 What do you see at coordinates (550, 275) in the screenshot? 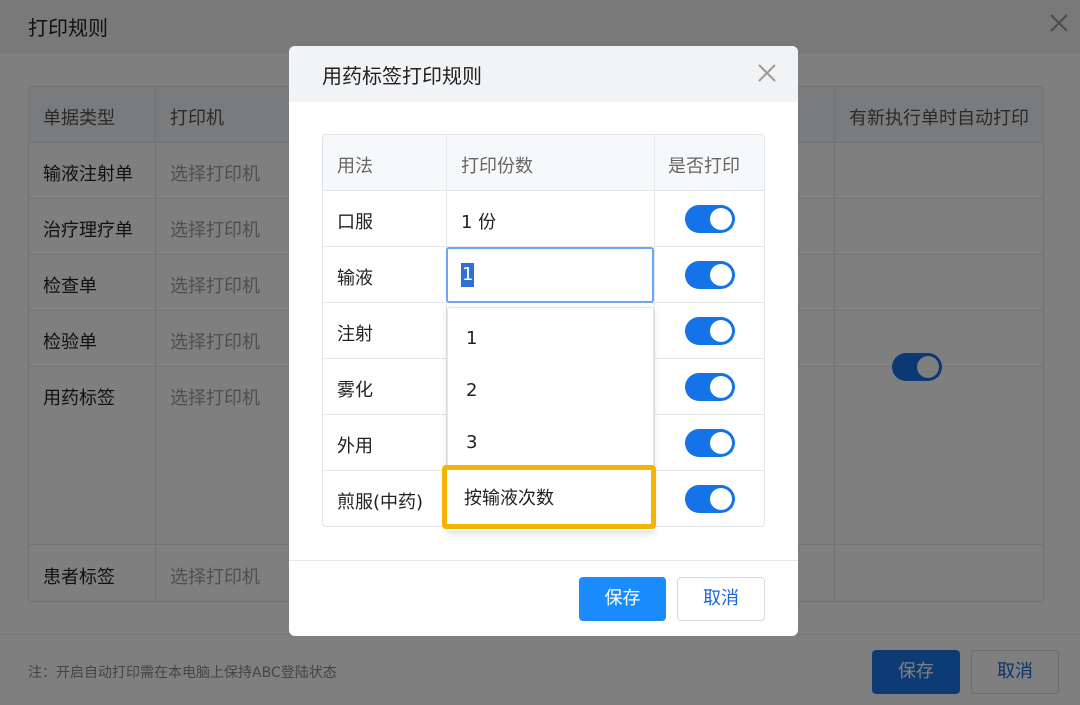
I see `copies-input: 1` at bounding box center [550, 275].